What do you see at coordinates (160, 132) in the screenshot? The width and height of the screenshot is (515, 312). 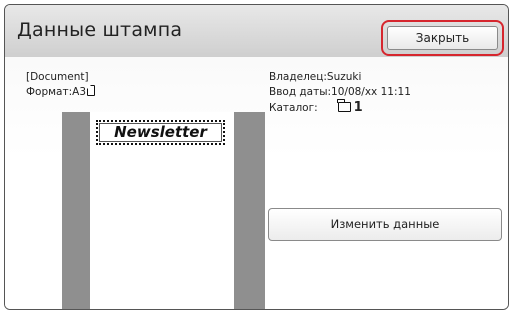 I see `stamp-preview: Newsletter` at bounding box center [160, 132].